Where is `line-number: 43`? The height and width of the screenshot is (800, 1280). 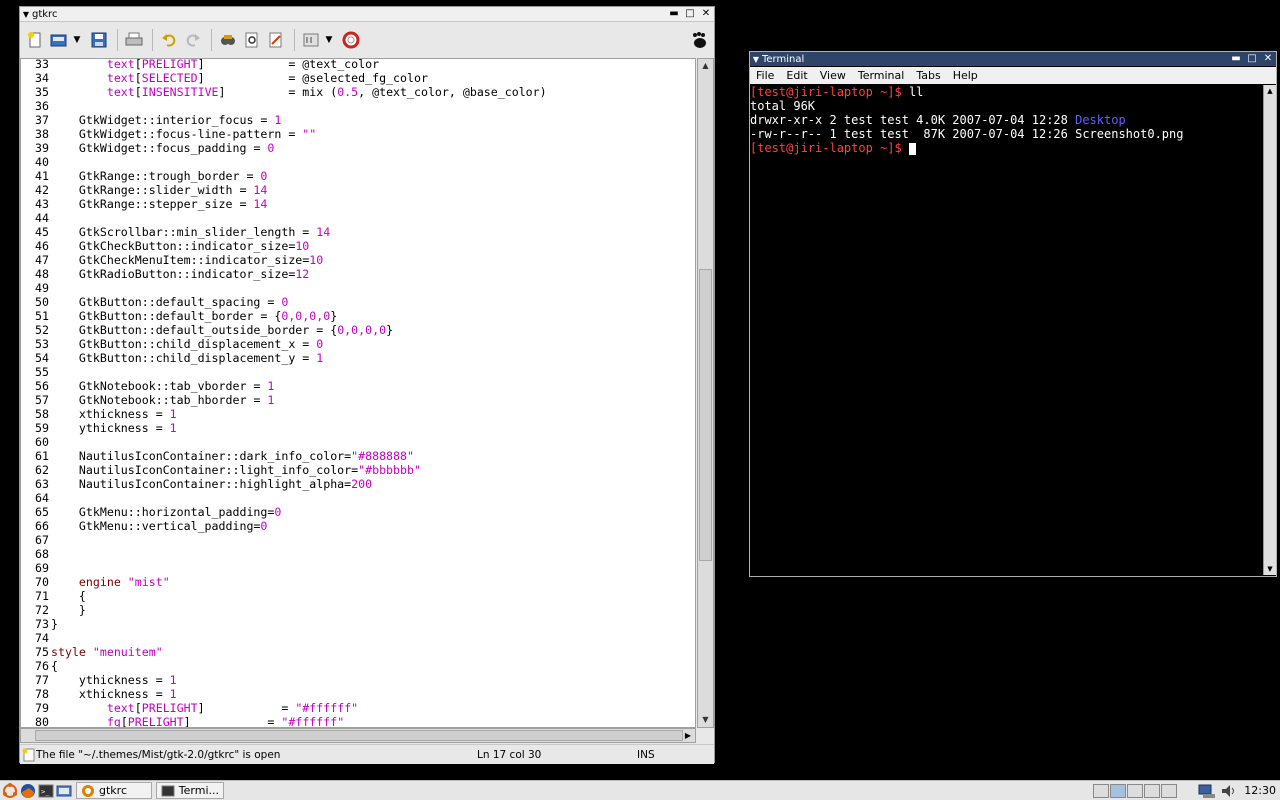 line-number: 43 is located at coordinates (42, 204).